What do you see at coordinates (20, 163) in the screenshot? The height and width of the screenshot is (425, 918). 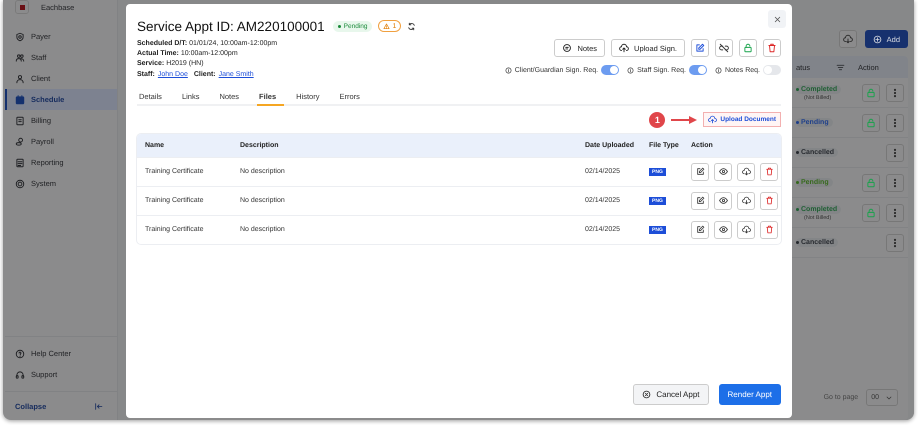 I see `report-icon` at bounding box center [20, 163].